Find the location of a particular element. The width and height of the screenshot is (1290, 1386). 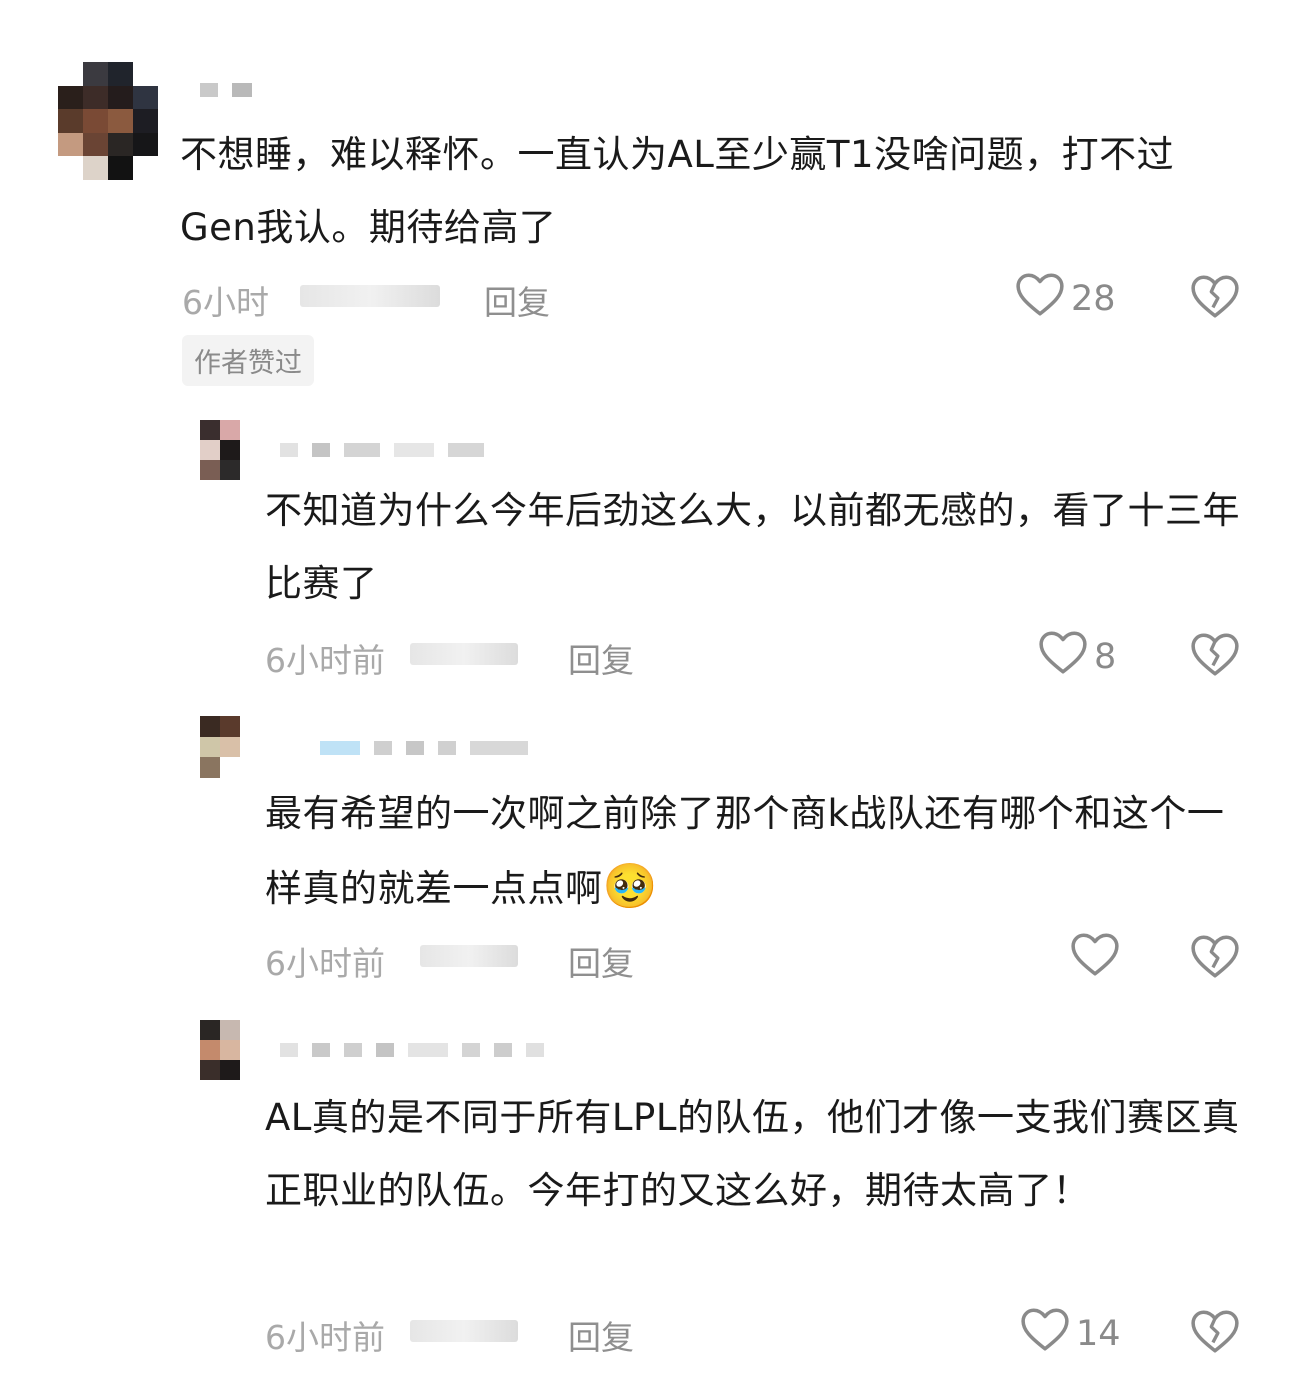

like-count: 14 is located at coordinates (1098, 1333).